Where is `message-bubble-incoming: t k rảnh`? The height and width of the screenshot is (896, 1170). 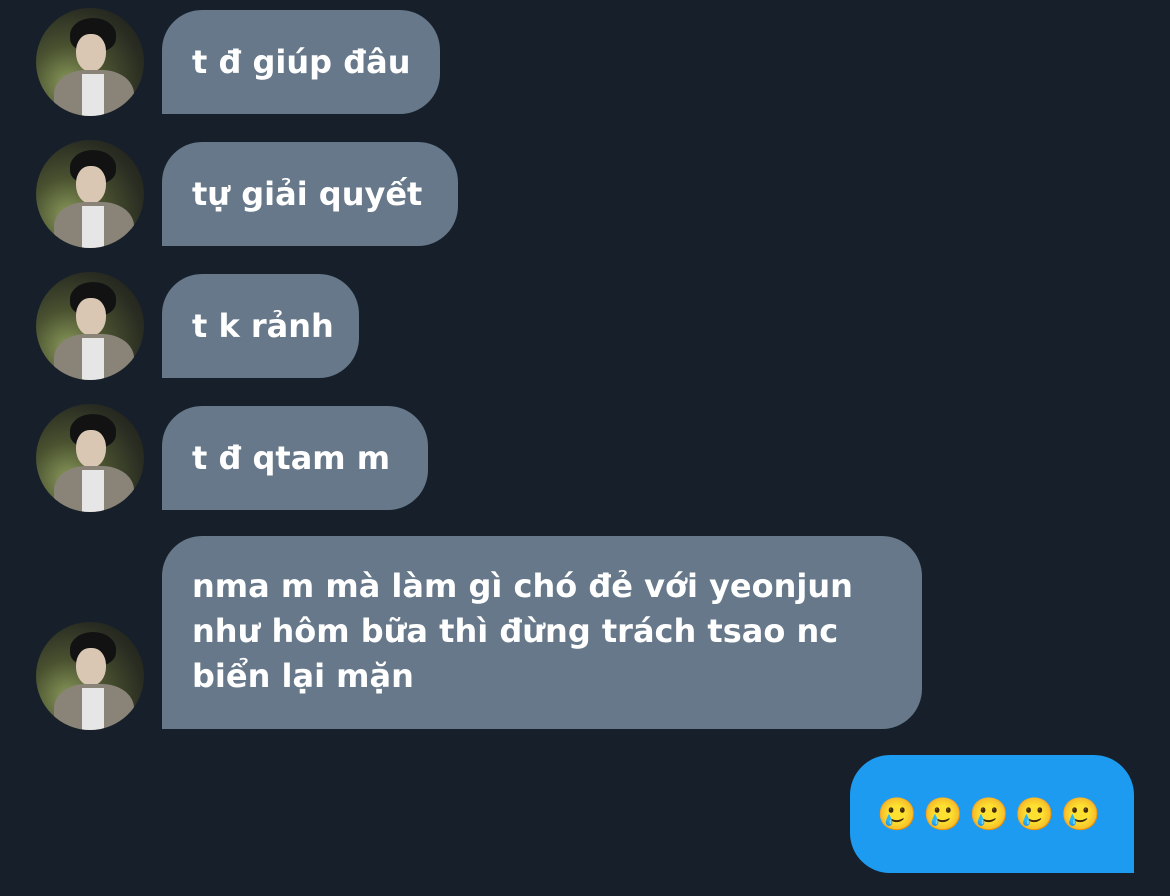
message-bubble-incoming: t k rảnh is located at coordinates (260, 326).